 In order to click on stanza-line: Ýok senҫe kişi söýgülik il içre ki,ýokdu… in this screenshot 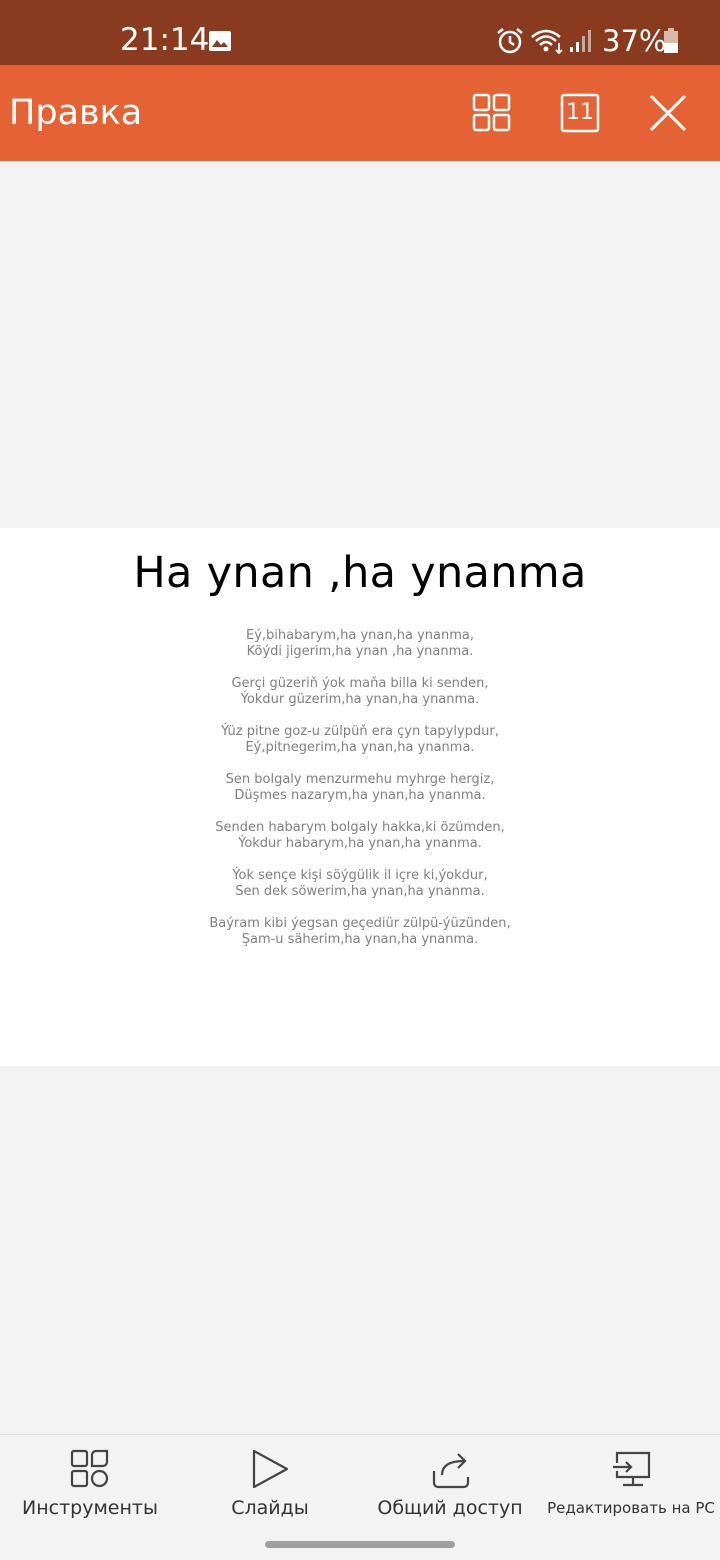, I will do `click(360, 875)`.